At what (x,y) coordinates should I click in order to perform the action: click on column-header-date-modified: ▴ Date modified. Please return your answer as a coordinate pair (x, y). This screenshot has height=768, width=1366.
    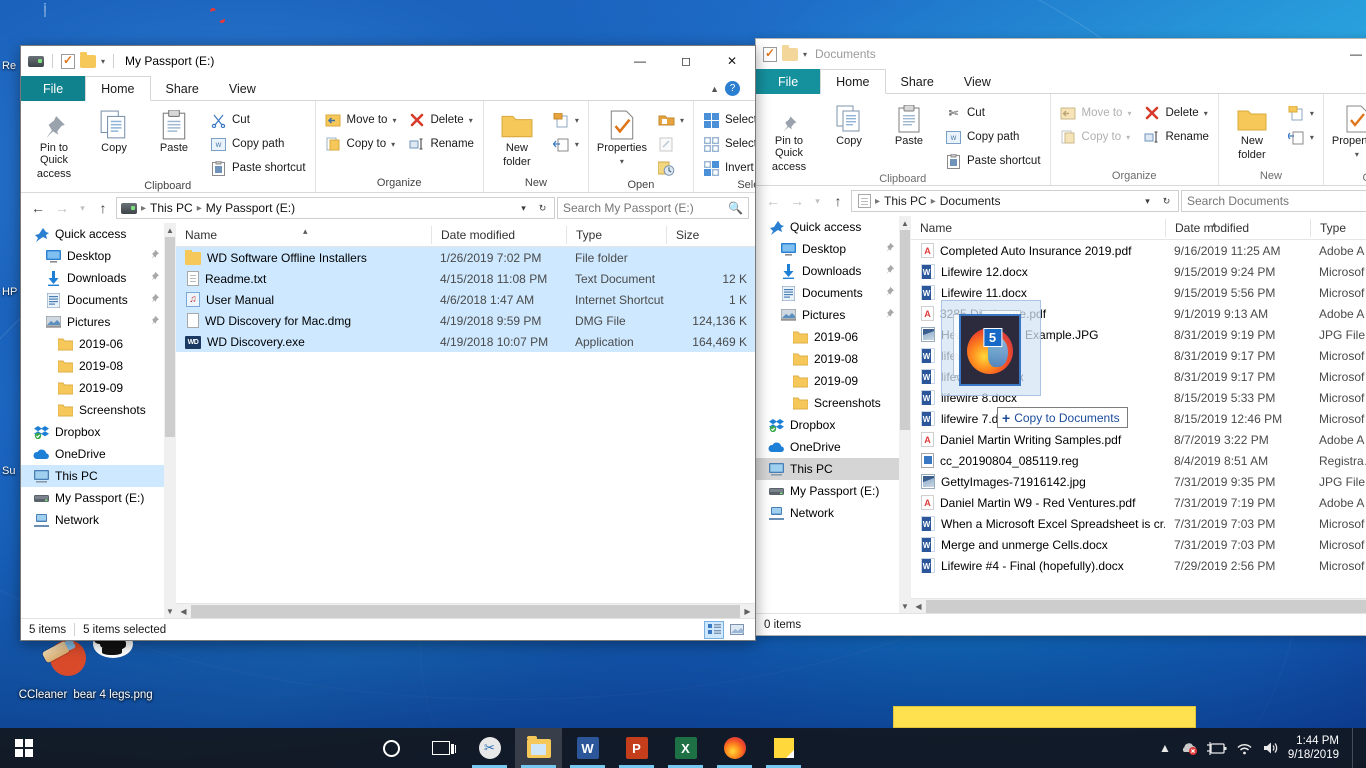
    Looking at the image, I should click on (1237, 227).